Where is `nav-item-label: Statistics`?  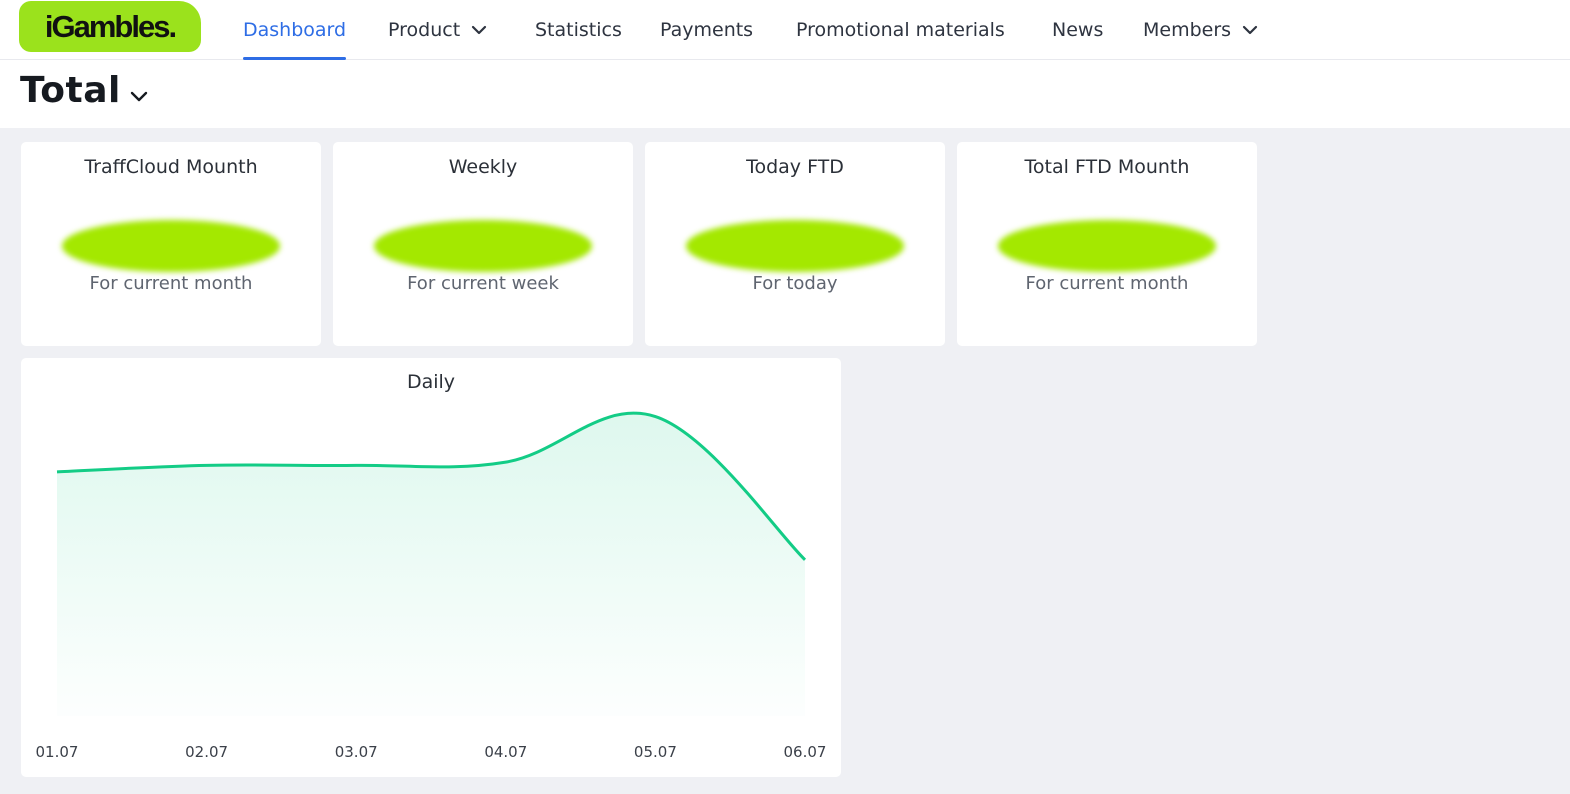 nav-item-label: Statistics is located at coordinates (578, 30).